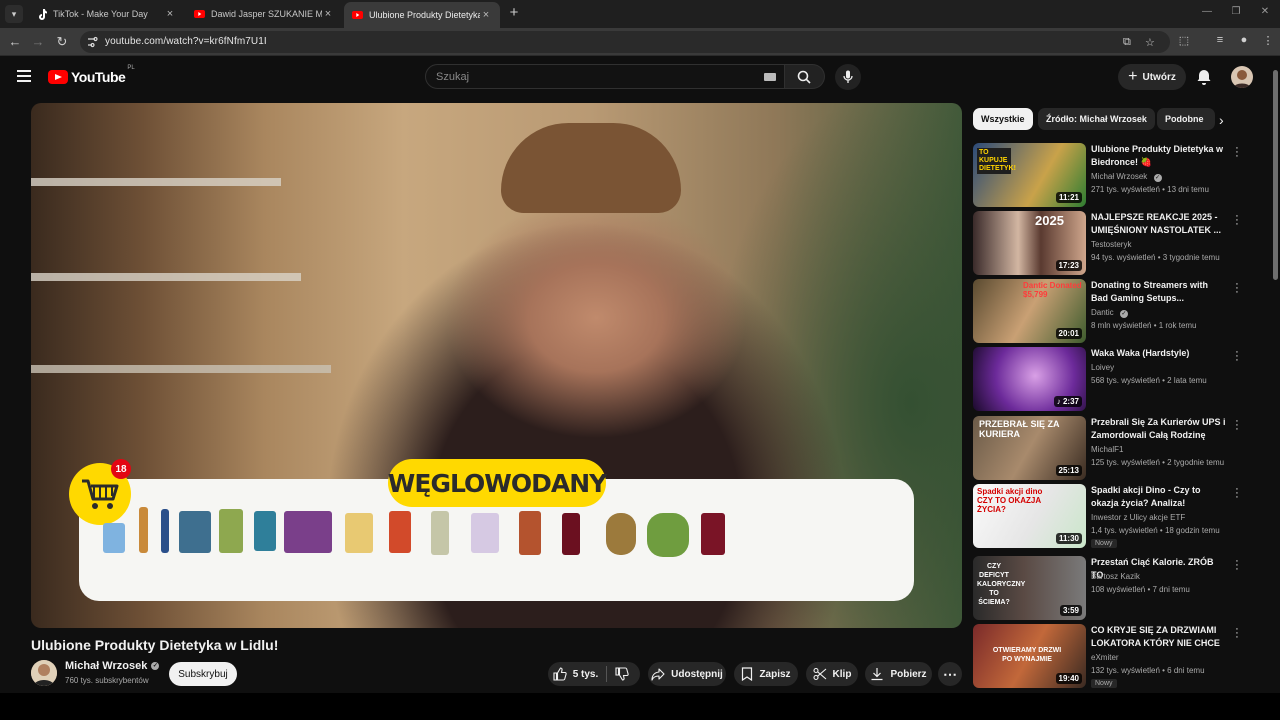 The width and height of the screenshot is (1280, 720). I want to click on like-dislike-group: 5 tys., so click(594, 674).